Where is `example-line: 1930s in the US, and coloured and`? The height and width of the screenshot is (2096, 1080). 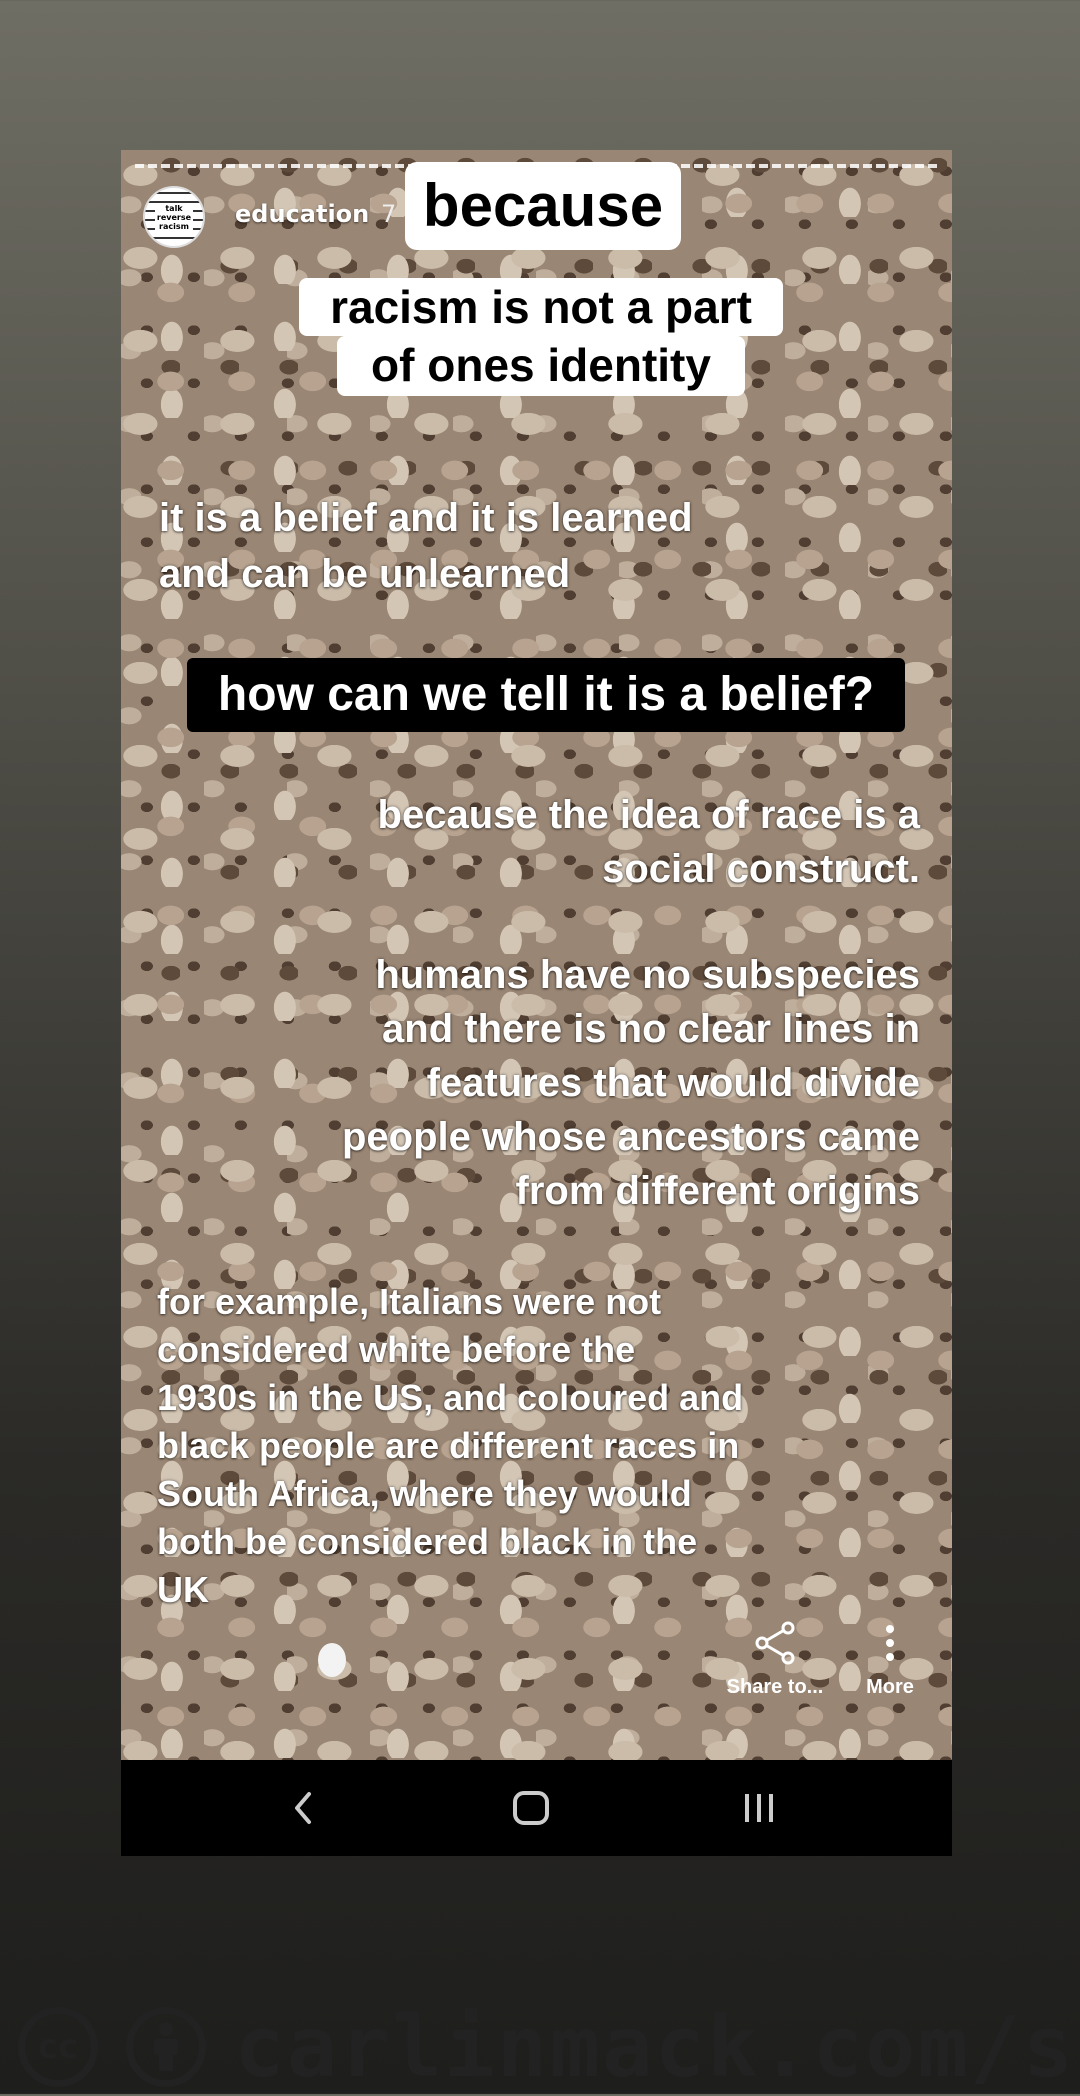 example-line: 1930s in the US, and coloured and is located at coordinates (450, 1397).